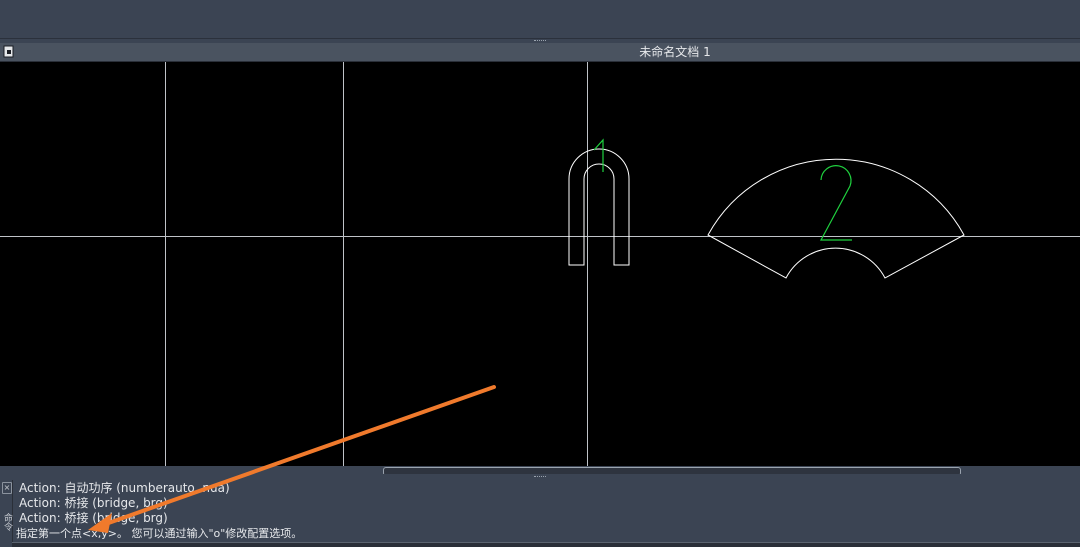 Image resolution: width=1080 pixels, height=547 pixels. What do you see at coordinates (93, 518) in the screenshot?
I see `history-line-3: Action: 桥接 (bridge, brg)` at bounding box center [93, 518].